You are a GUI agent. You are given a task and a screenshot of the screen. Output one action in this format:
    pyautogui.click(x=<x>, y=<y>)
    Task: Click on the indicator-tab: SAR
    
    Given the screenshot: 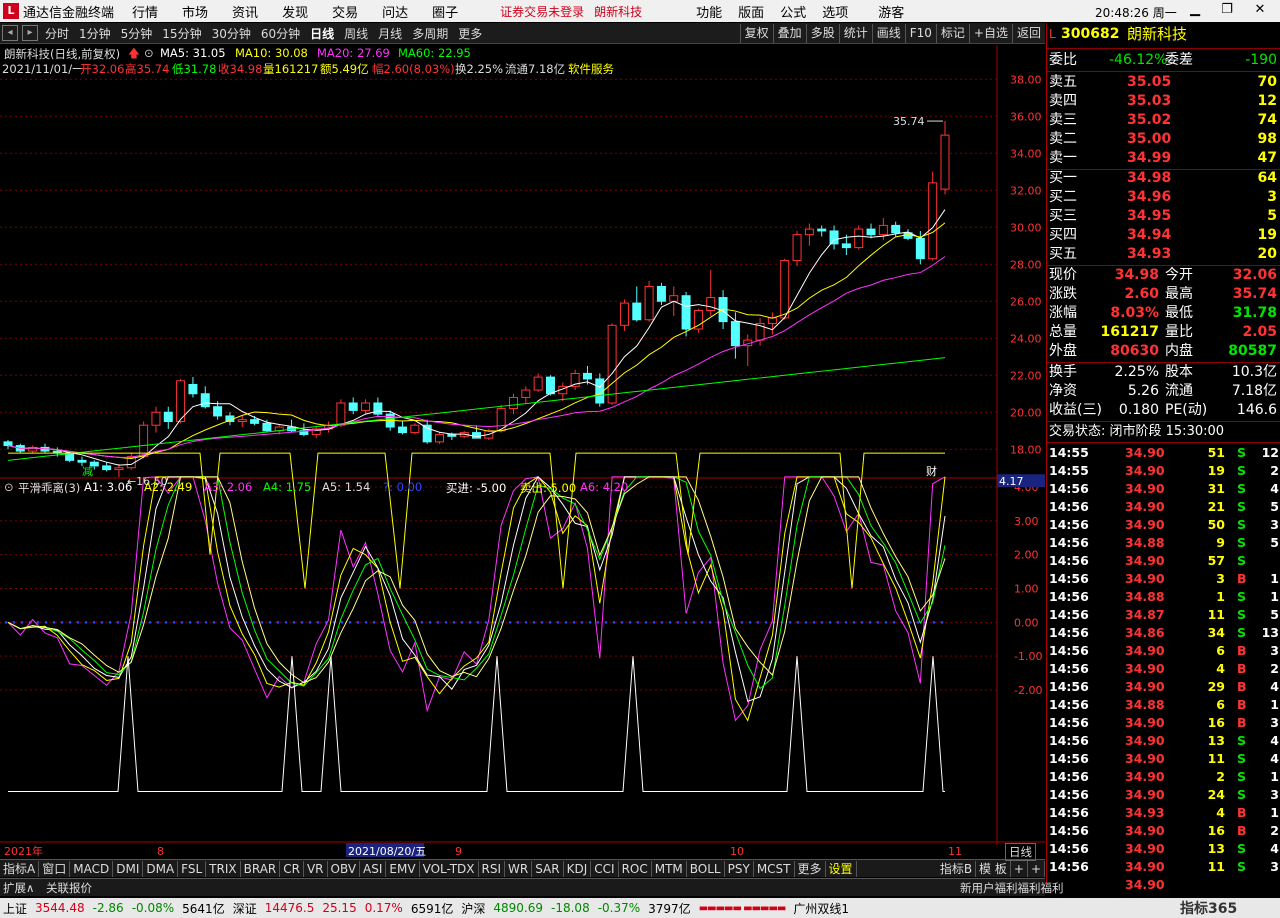 What is the action you would take?
    pyautogui.click(x=548, y=868)
    